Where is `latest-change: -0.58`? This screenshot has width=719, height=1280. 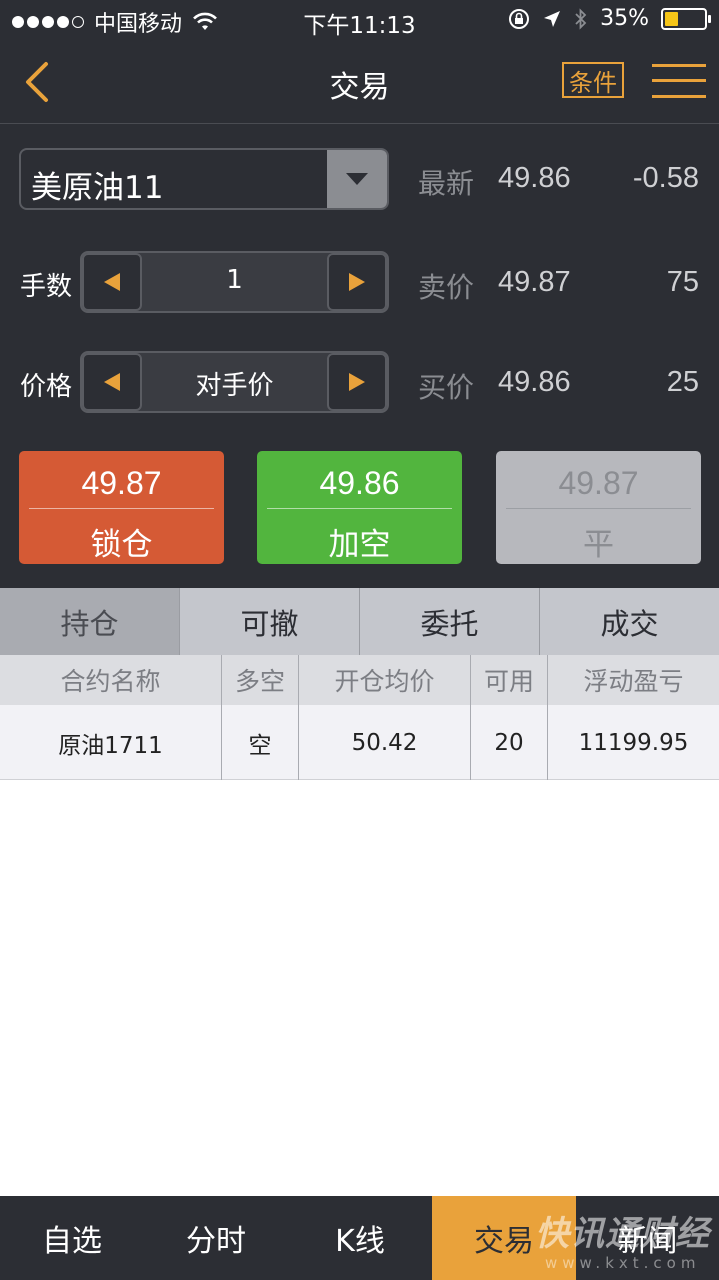
latest-change: -0.58 is located at coordinates (665, 178).